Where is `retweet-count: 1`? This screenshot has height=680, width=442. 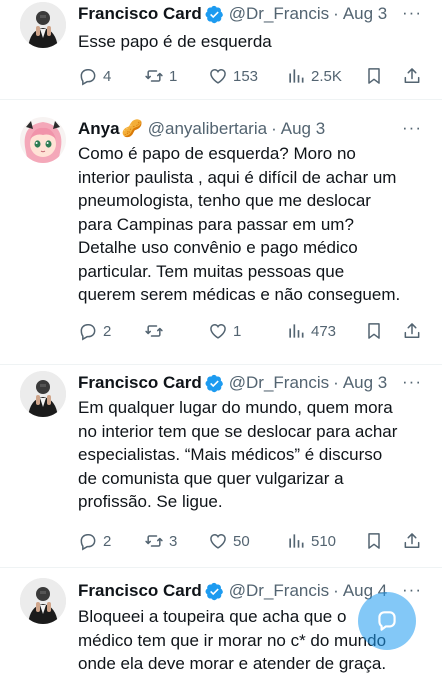 retweet-count: 1 is located at coordinates (173, 76).